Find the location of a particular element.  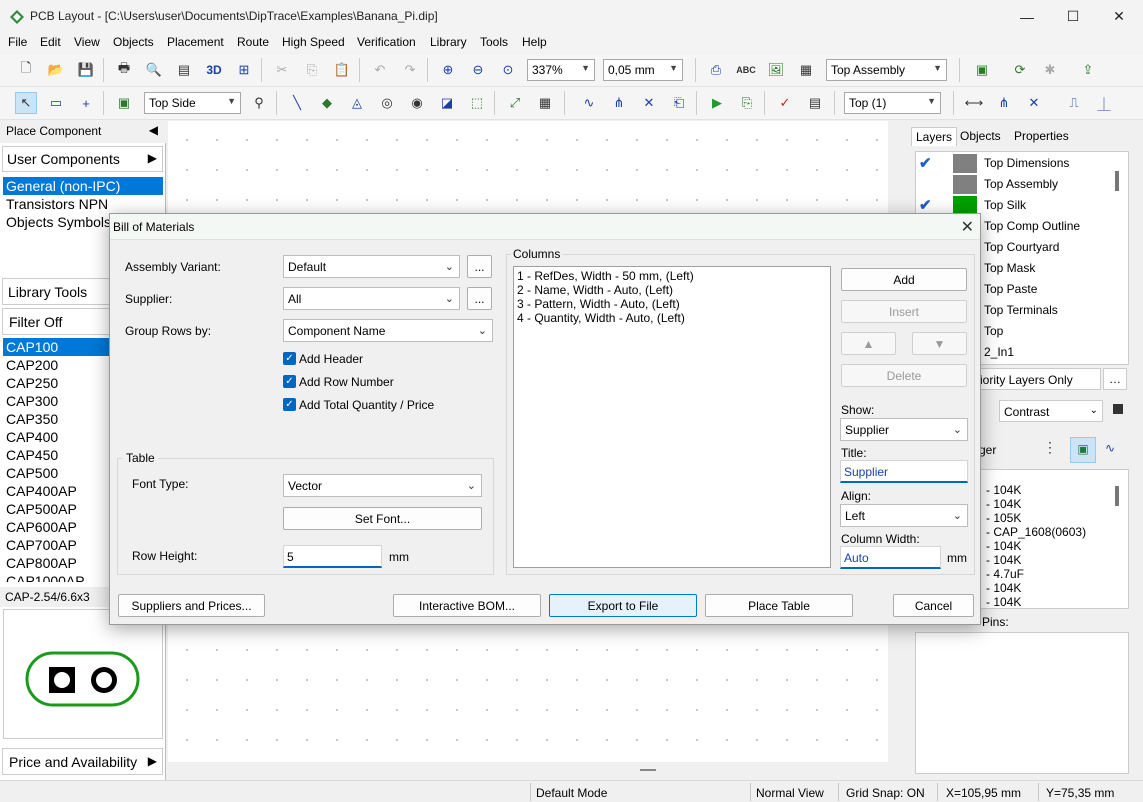

menu-tools: Tools is located at coordinates (494, 42).